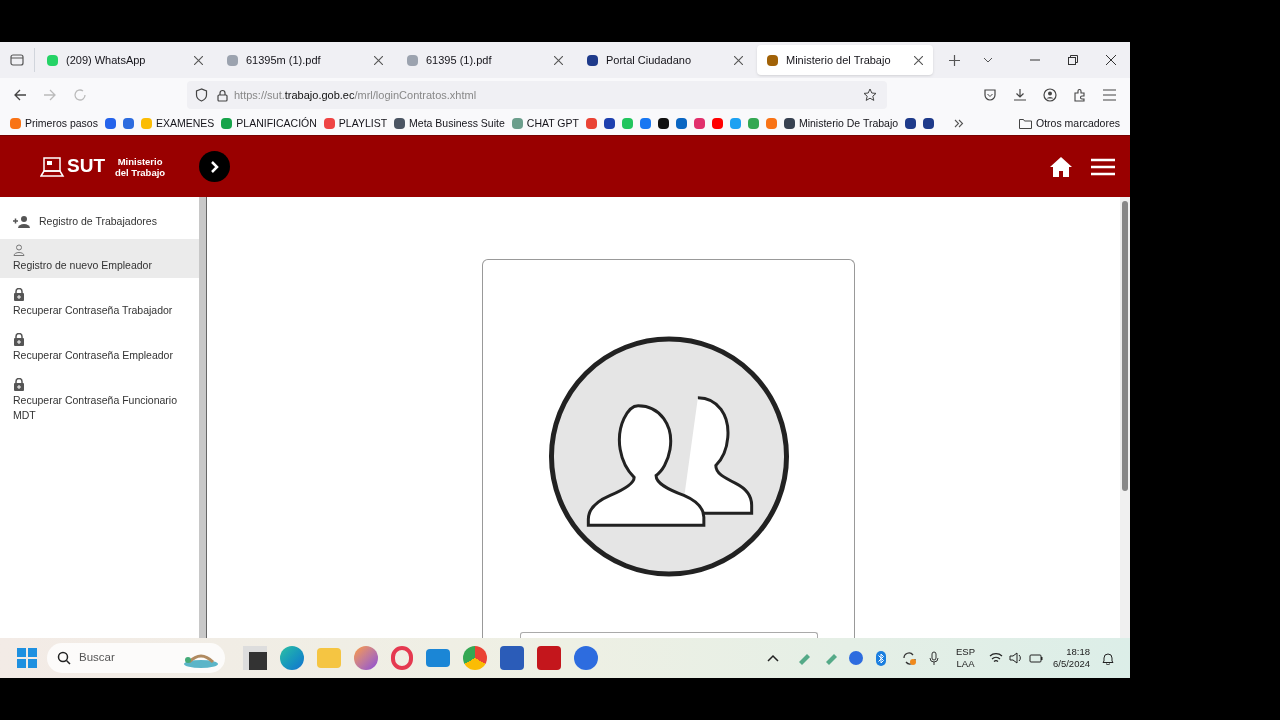 Image resolution: width=1280 pixels, height=720 pixels. What do you see at coordinates (19, 250) in the screenshot?
I see `person-icon` at bounding box center [19, 250].